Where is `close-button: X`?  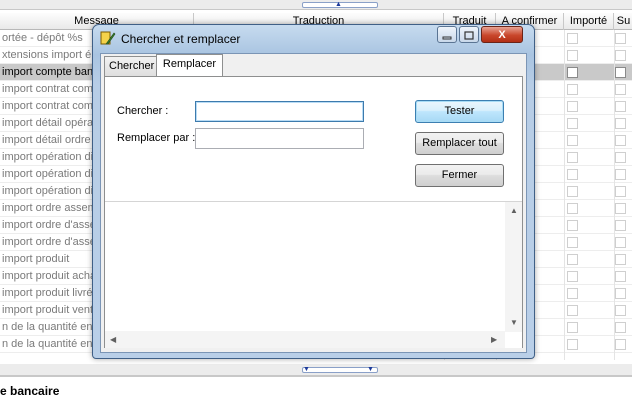 close-button: X is located at coordinates (502, 34).